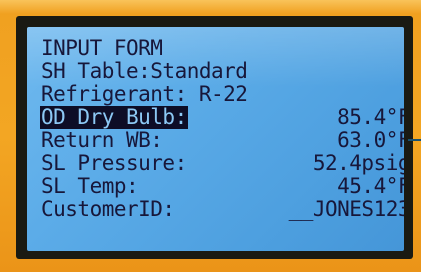  I want to click on field-label-sh-table: SH Table:Standard, so click(144, 71).